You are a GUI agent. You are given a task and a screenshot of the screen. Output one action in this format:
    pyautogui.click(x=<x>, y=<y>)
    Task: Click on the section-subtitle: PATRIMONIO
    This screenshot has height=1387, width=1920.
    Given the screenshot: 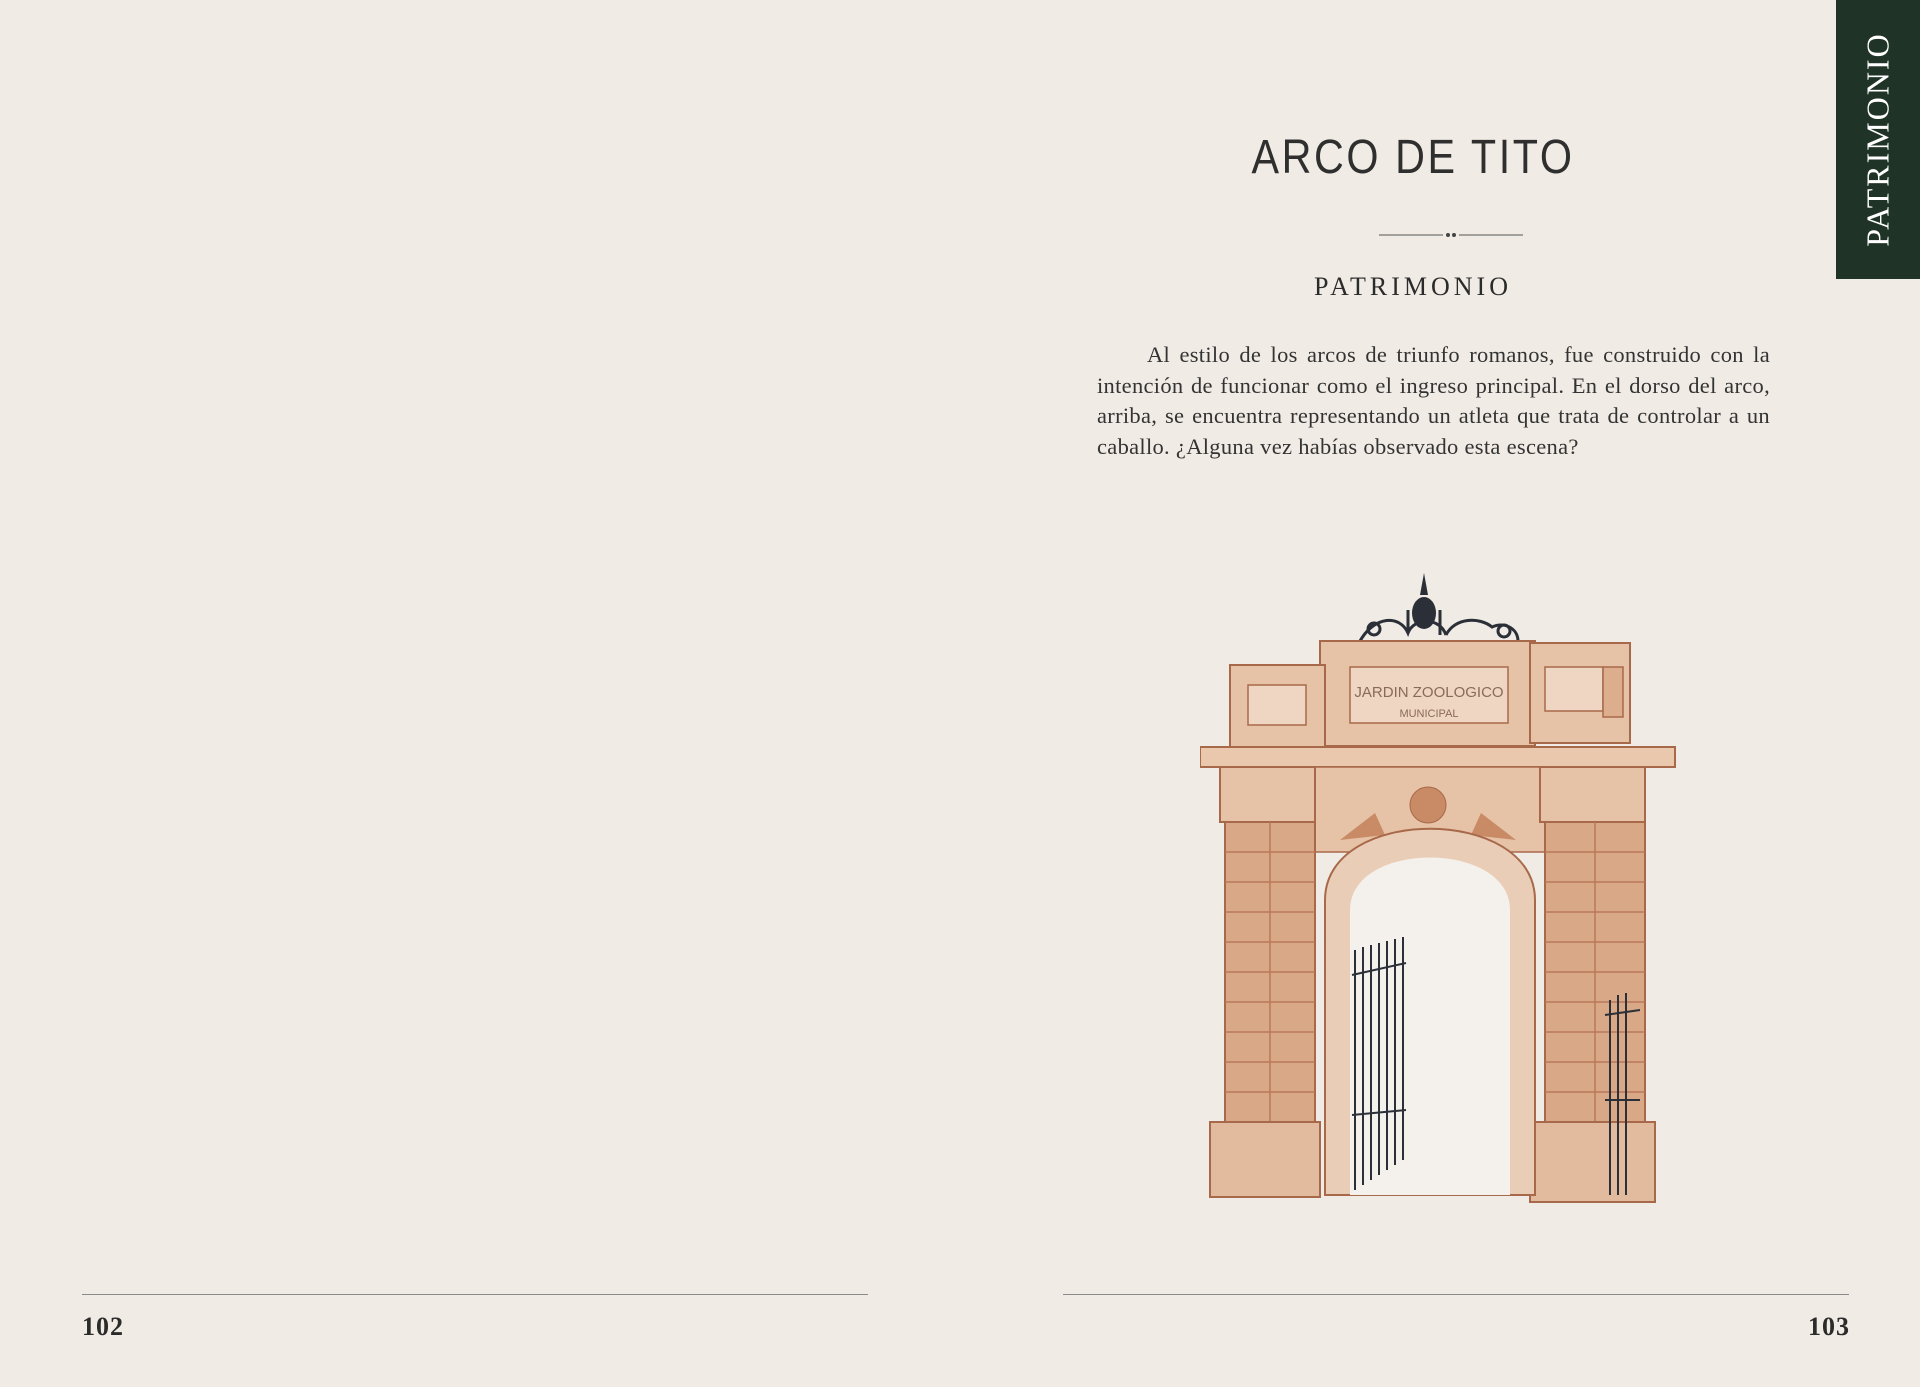 What is the action you would take?
    pyautogui.click(x=1413, y=286)
    